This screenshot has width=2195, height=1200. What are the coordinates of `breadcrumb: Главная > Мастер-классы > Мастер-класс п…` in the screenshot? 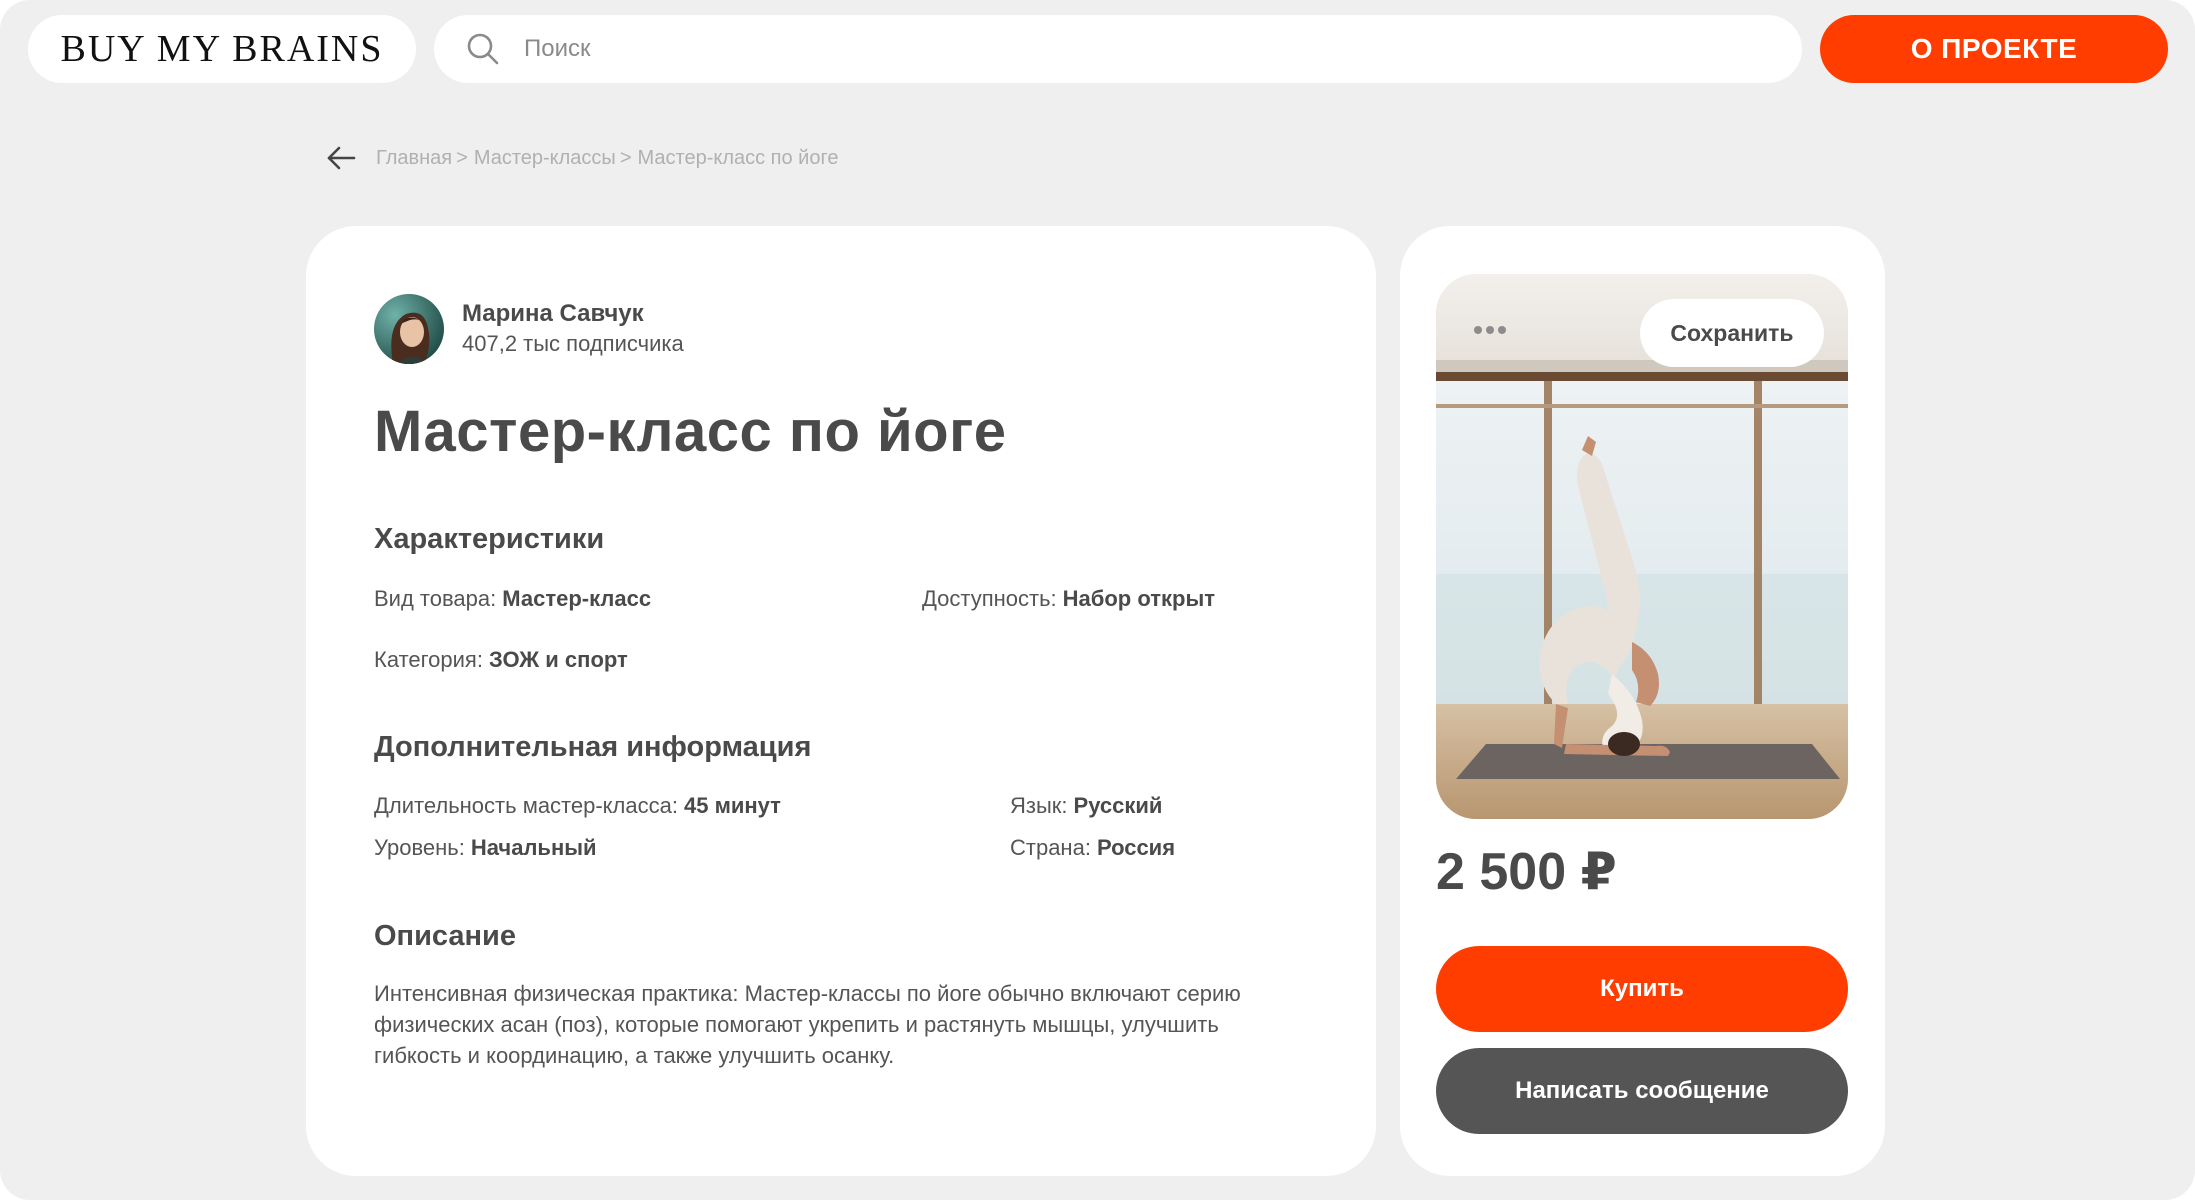 It's located at (582, 158).